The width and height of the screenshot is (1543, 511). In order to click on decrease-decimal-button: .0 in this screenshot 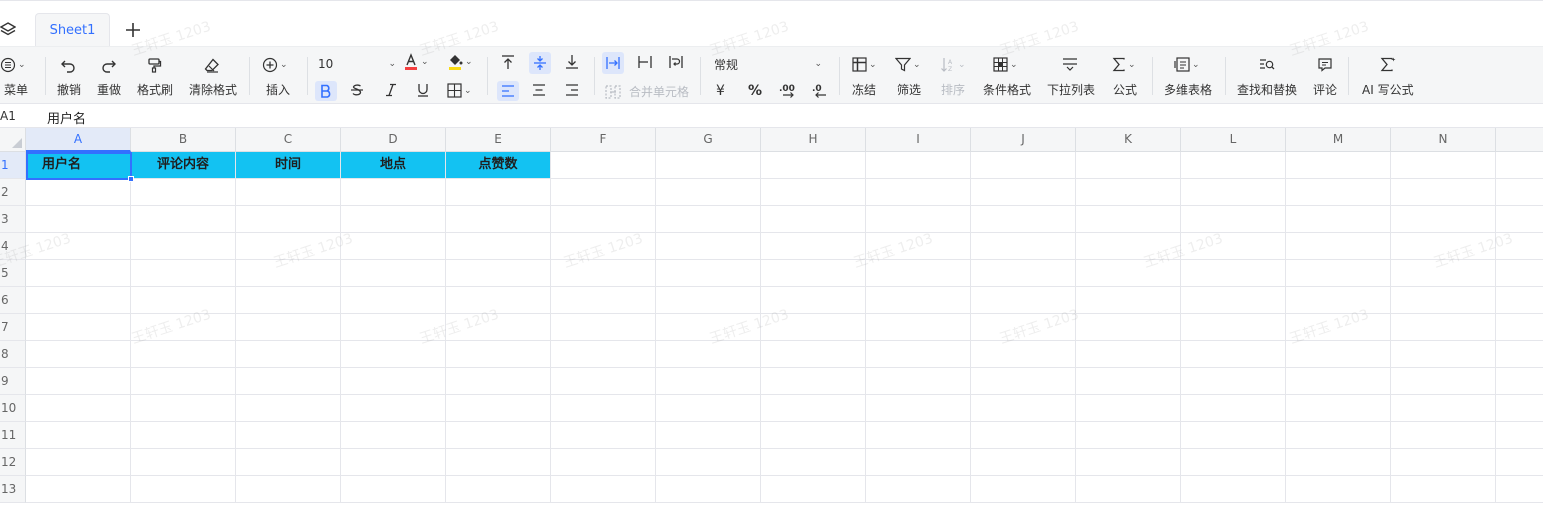, I will do `click(820, 90)`.